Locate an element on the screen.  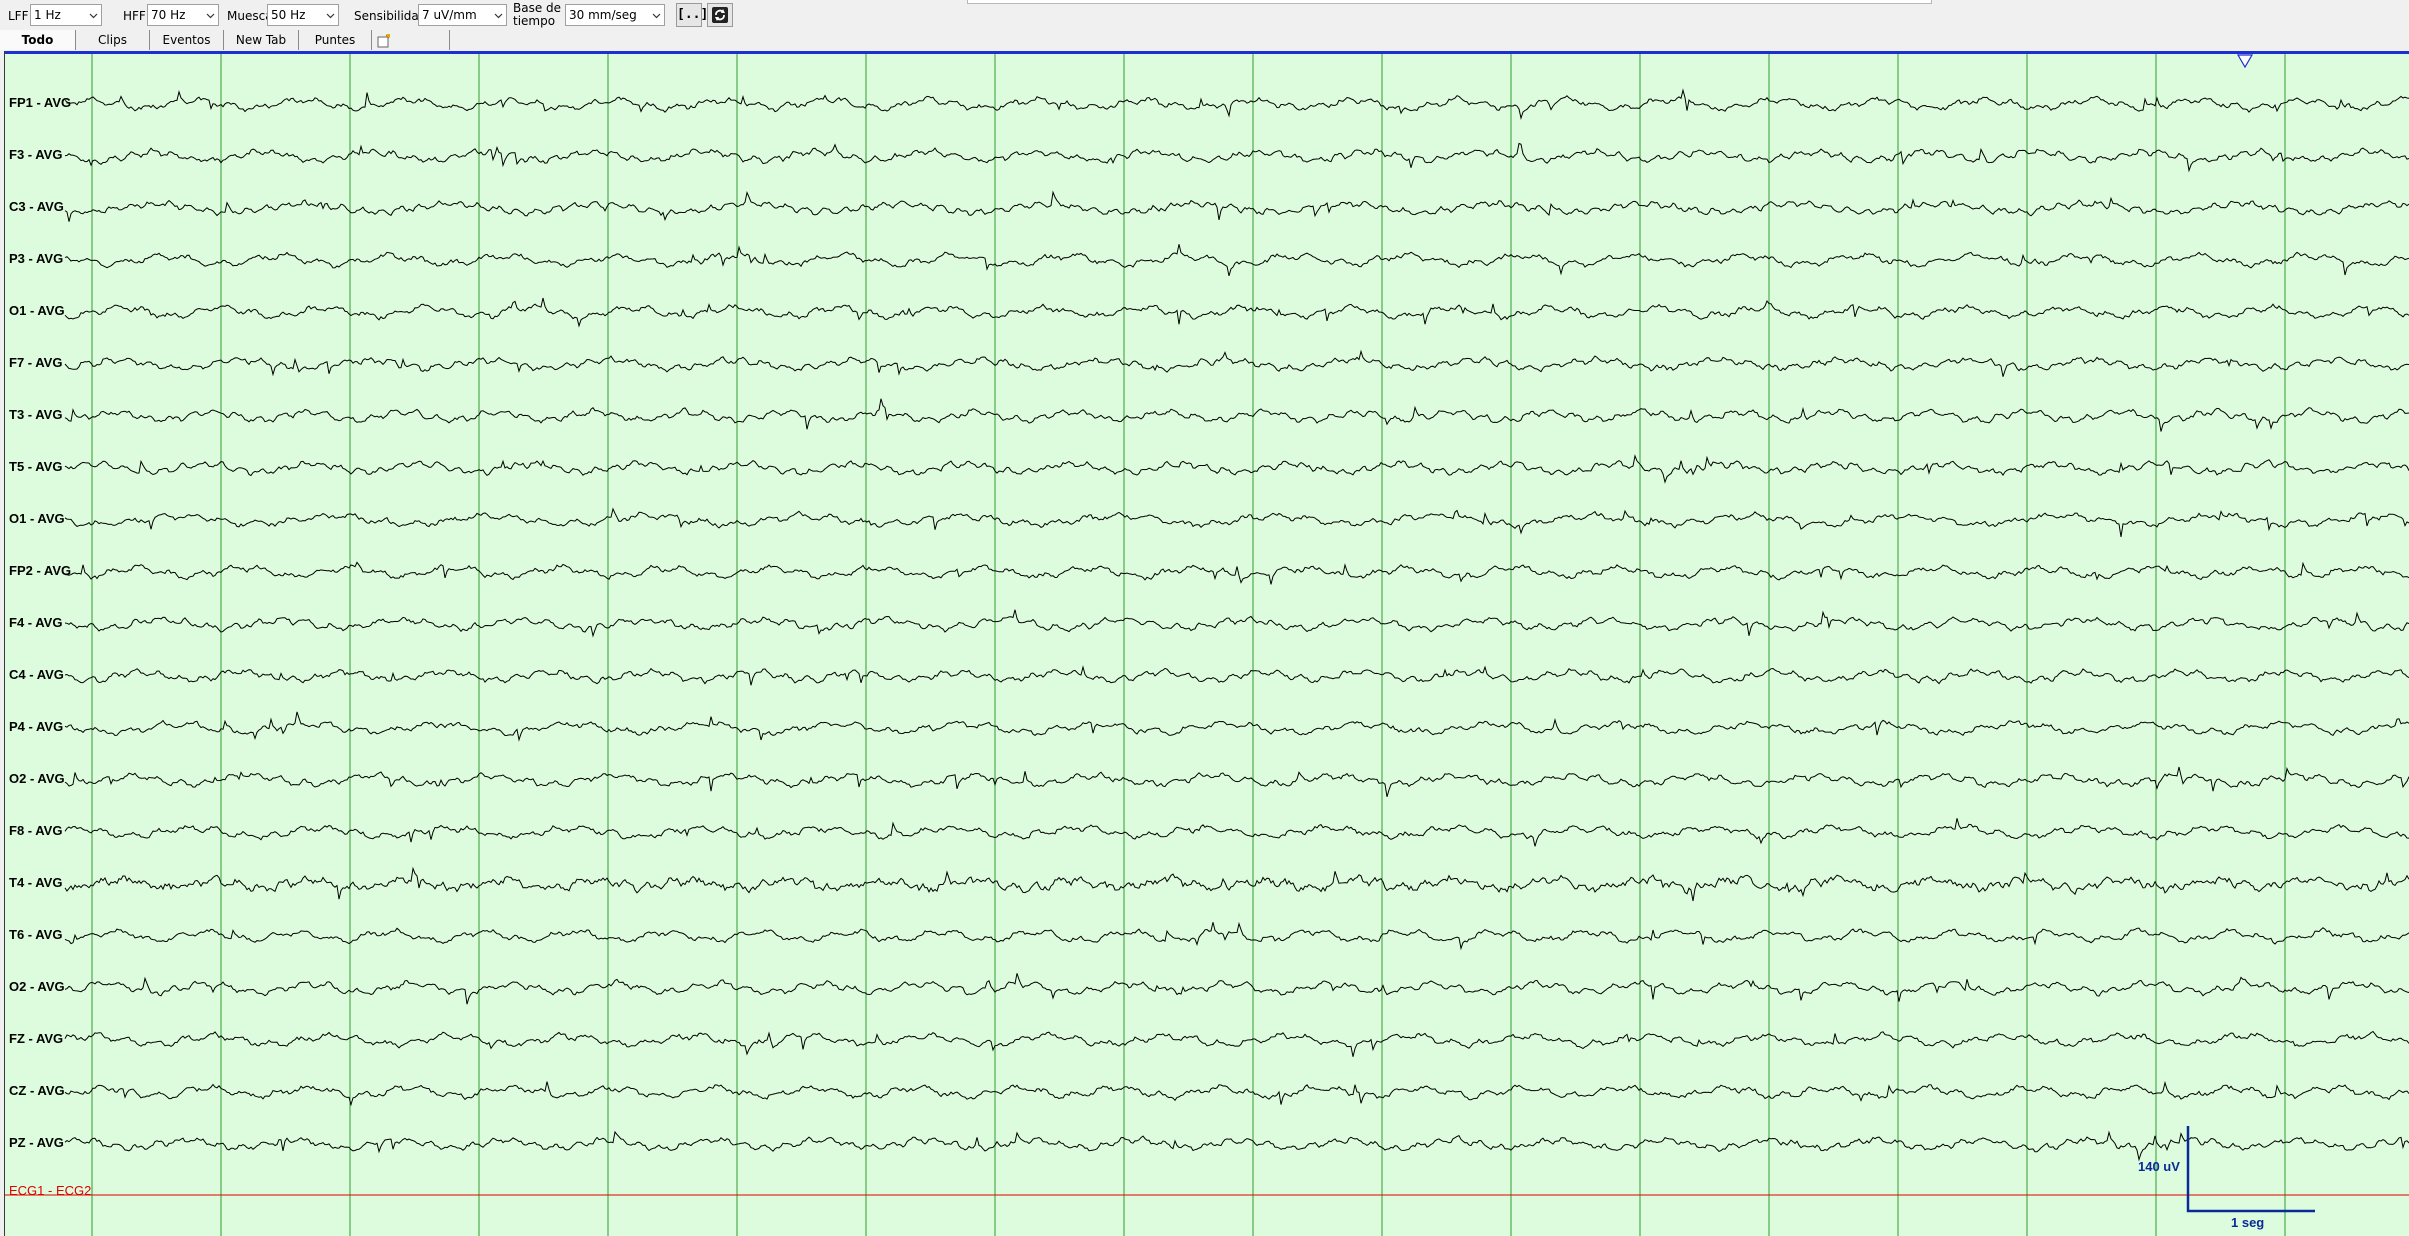
hff-label: HFF is located at coordinates (134, 16).